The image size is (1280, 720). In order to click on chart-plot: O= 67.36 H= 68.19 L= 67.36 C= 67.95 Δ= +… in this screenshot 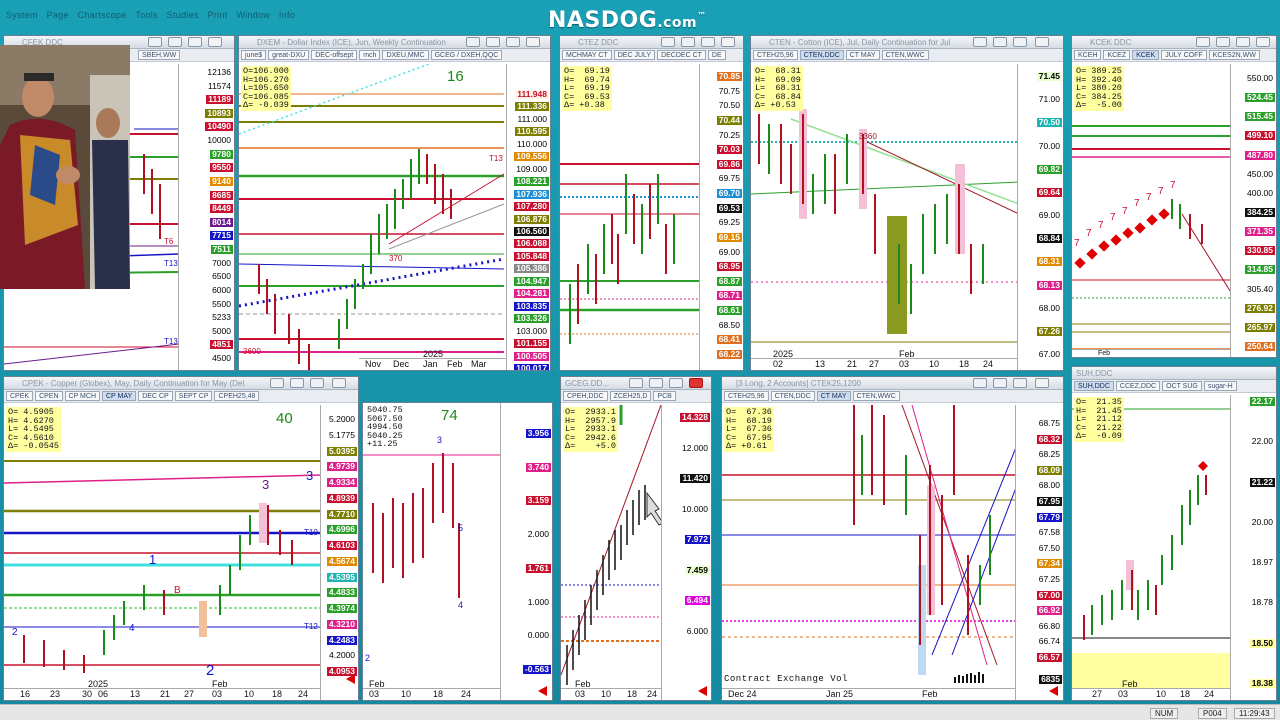, I will do `click(892, 552)`.